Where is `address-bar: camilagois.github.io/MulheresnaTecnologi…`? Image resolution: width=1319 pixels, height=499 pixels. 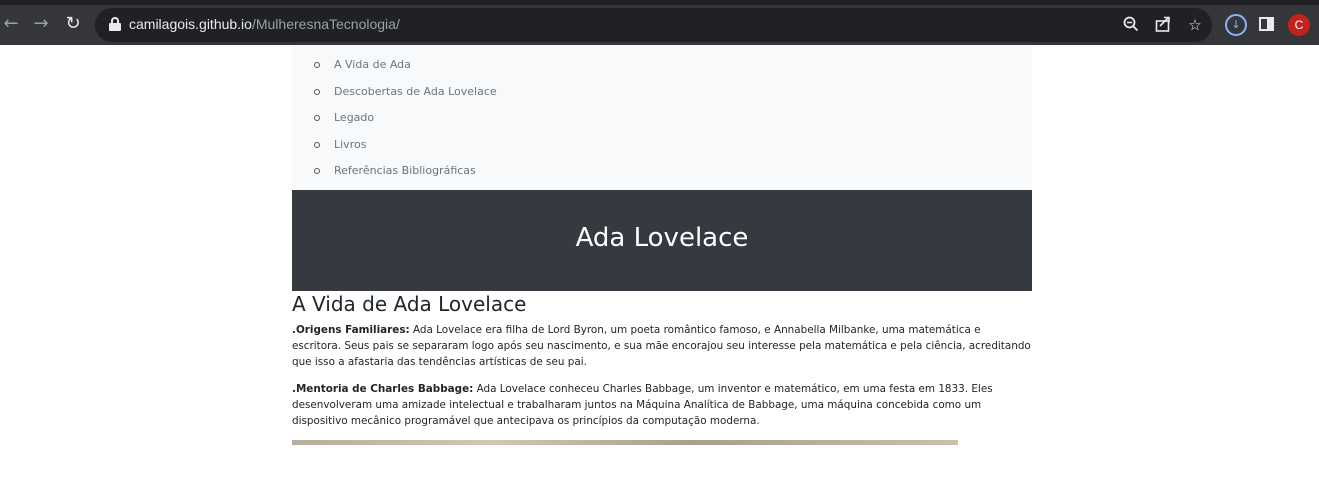 address-bar: camilagois.github.io/MulheresnaTecnologi… is located at coordinates (653, 25).